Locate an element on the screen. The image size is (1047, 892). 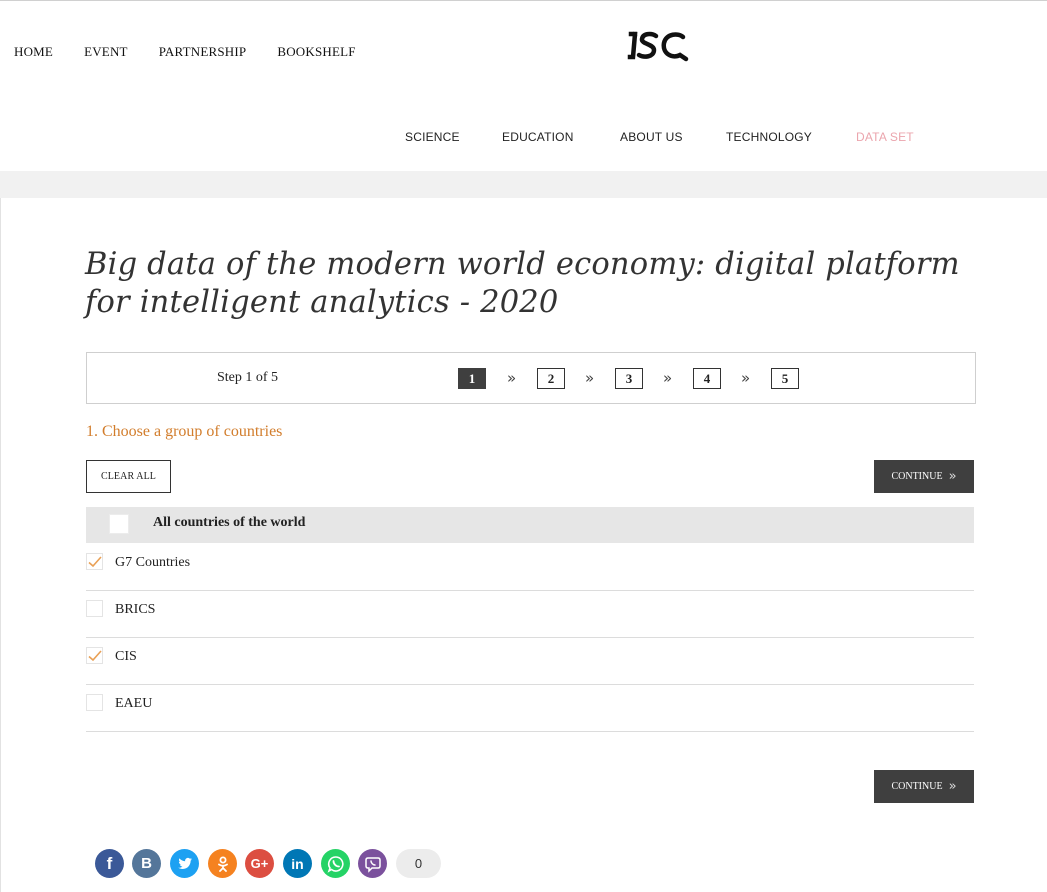
g7-checkbox is located at coordinates (94, 561).